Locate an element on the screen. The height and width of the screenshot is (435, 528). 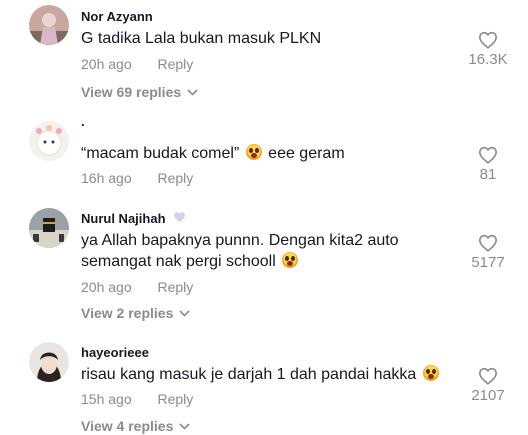
like-button: 2107 is located at coordinates (488, 385).